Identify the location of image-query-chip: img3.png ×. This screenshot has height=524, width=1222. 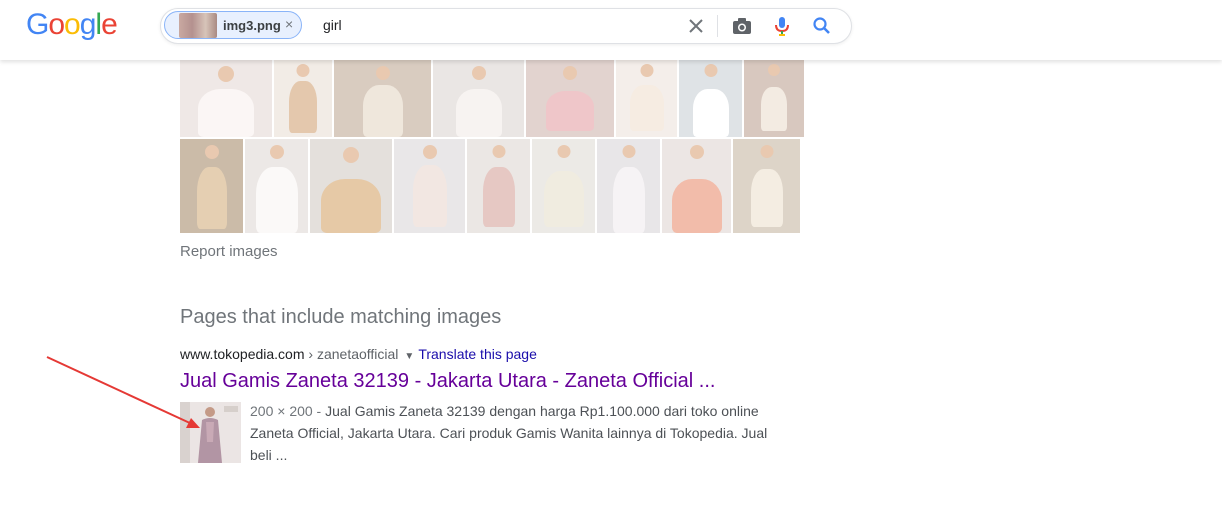
(233, 25).